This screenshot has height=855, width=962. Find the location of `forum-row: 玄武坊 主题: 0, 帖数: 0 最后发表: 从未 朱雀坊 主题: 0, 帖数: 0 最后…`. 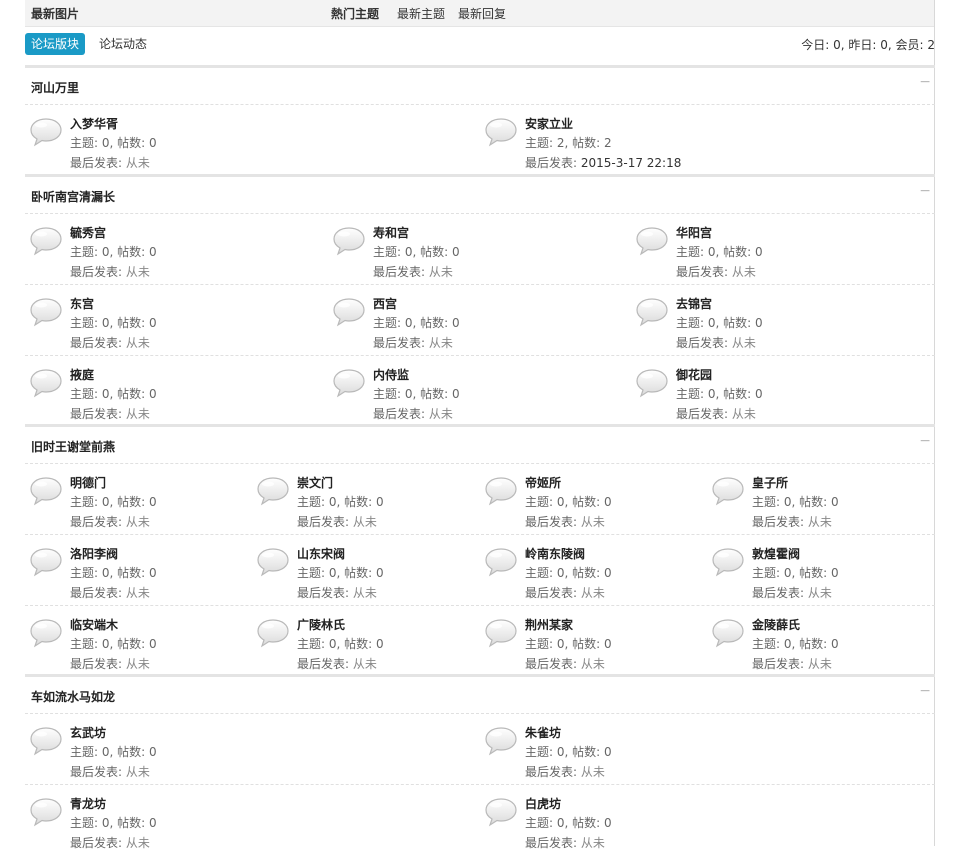

forum-row: 玄武坊 主题: 0, 帖数: 0 最后发表: 从未 朱雀坊 主题: 0, 帖数: 0 最后… is located at coordinates (480, 749).